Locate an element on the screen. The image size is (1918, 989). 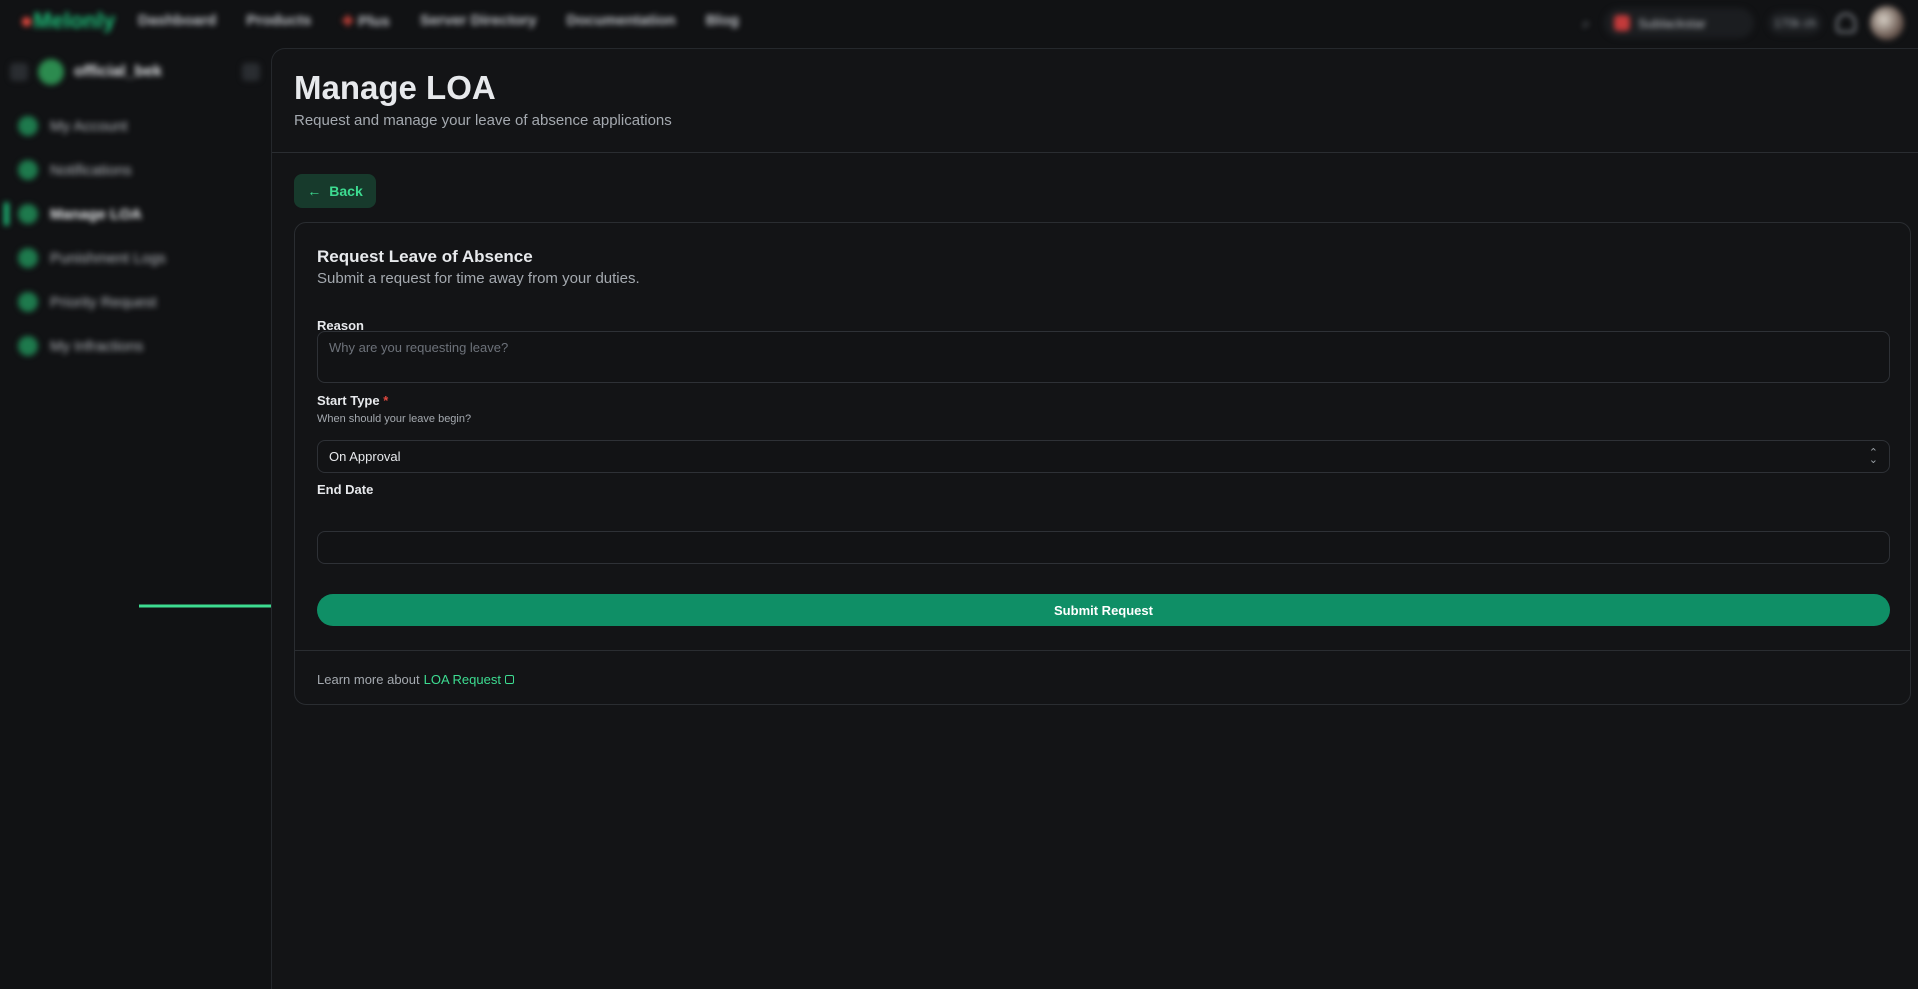
user-icon is located at coordinates (28, 126).